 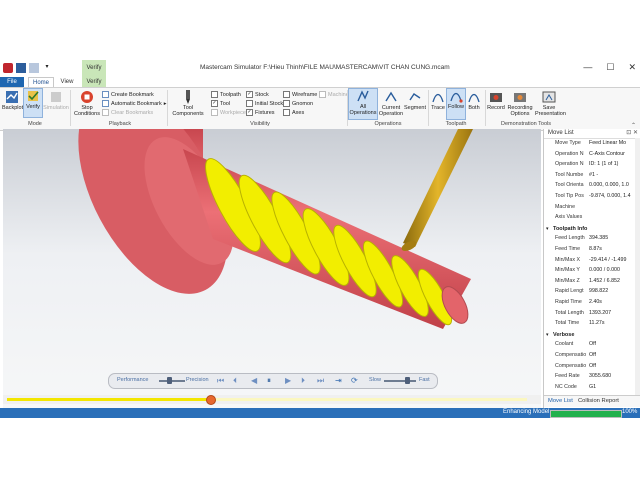 What do you see at coordinates (34, 68) in the screenshot?
I see `pin-icon` at bounding box center [34, 68].